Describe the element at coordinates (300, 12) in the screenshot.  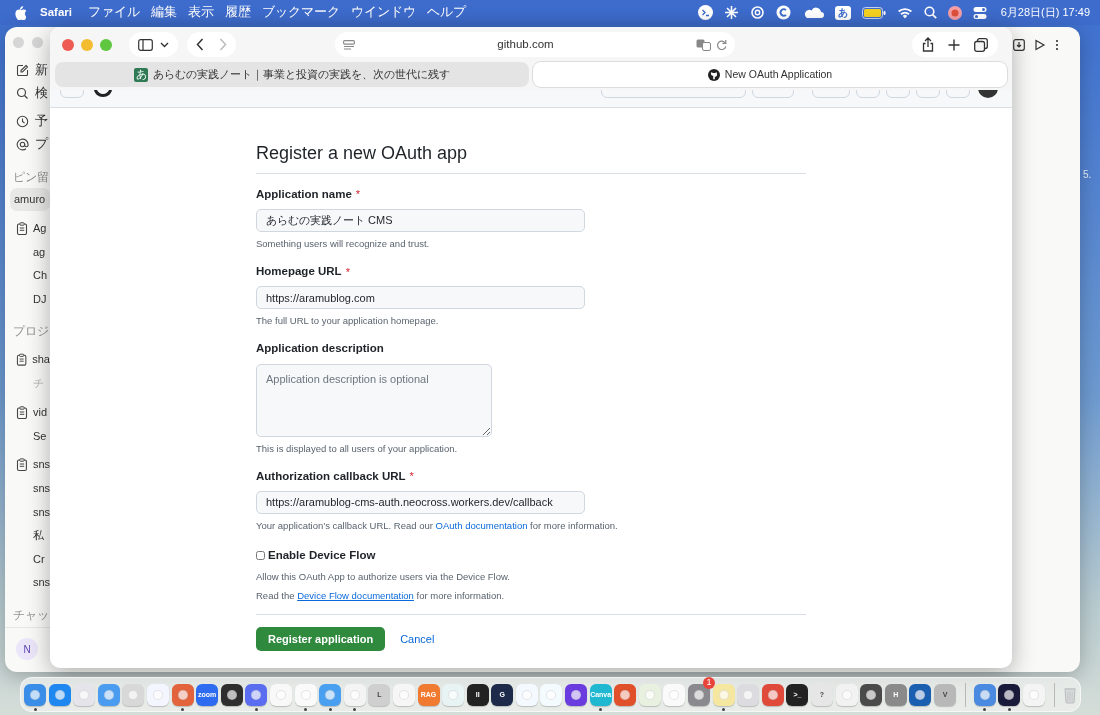
I see `menu-item: ブックマーク` at that location.